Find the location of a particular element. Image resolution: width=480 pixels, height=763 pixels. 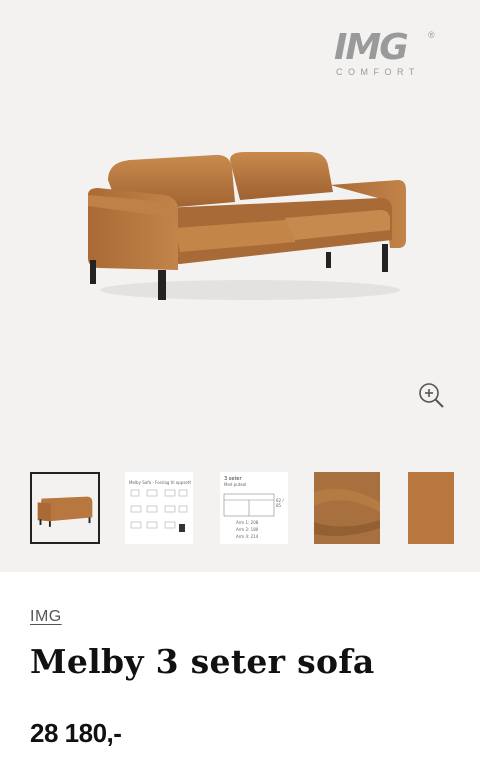

thumbnail-color-swatch is located at coordinates (431, 508).